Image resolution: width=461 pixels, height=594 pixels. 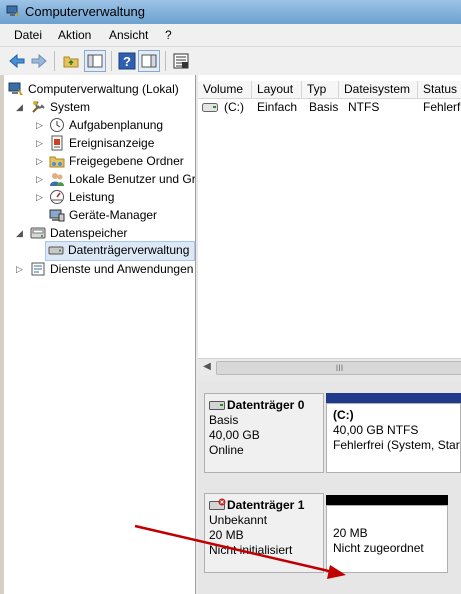 What do you see at coordinates (128, 35) in the screenshot?
I see `menu-ansicht: Ansicht` at bounding box center [128, 35].